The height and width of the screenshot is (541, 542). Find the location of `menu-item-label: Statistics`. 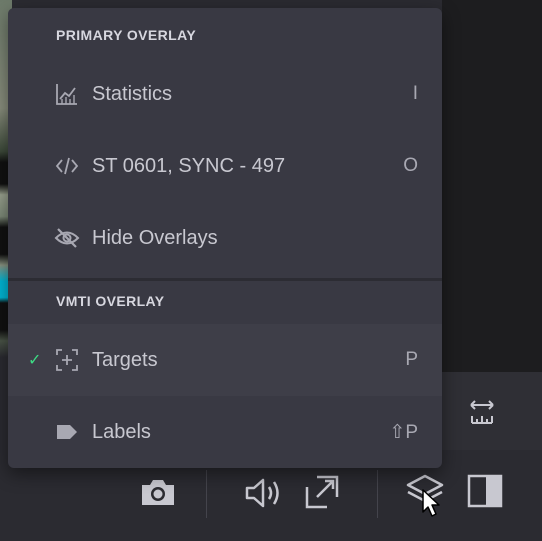

menu-item-label: Statistics is located at coordinates (132, 93).